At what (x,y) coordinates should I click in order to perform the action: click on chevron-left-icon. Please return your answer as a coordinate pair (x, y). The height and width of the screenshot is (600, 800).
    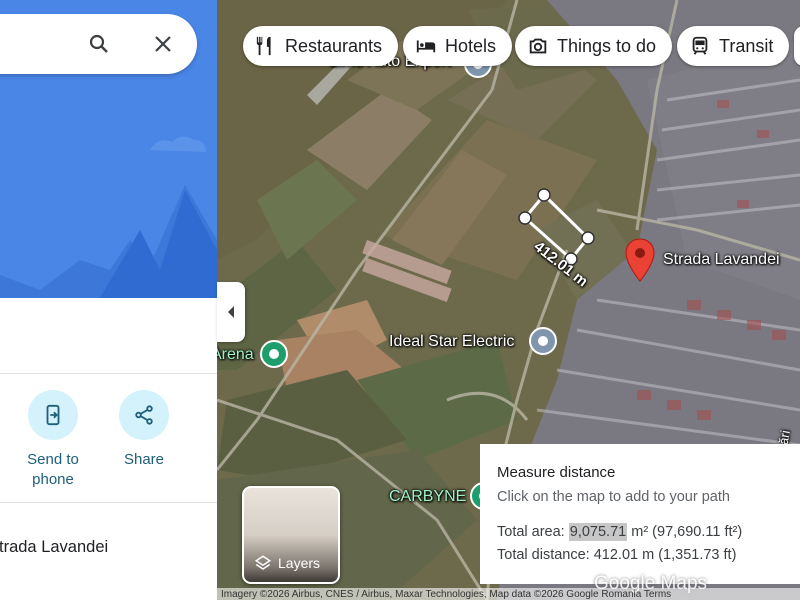
    Looking at the image, I should click on (231, 312).